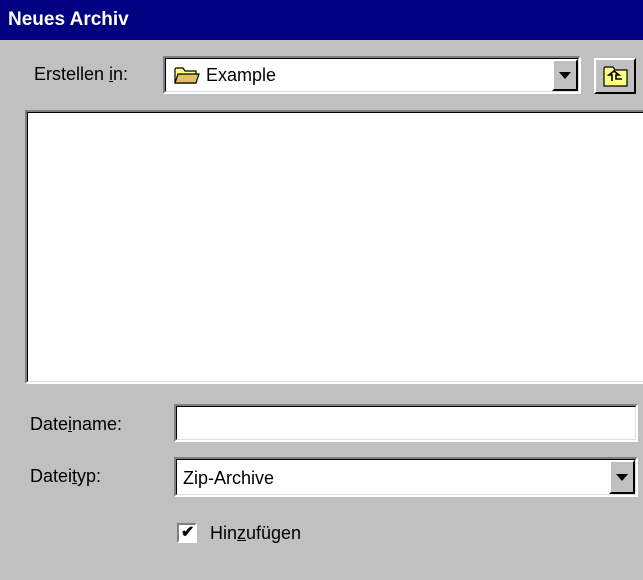 This screenshot has width=643, height=580. Describe the element at coordinates (66, 476) in the screenshot. I see `filetype-label: Dateityp:` at that location.